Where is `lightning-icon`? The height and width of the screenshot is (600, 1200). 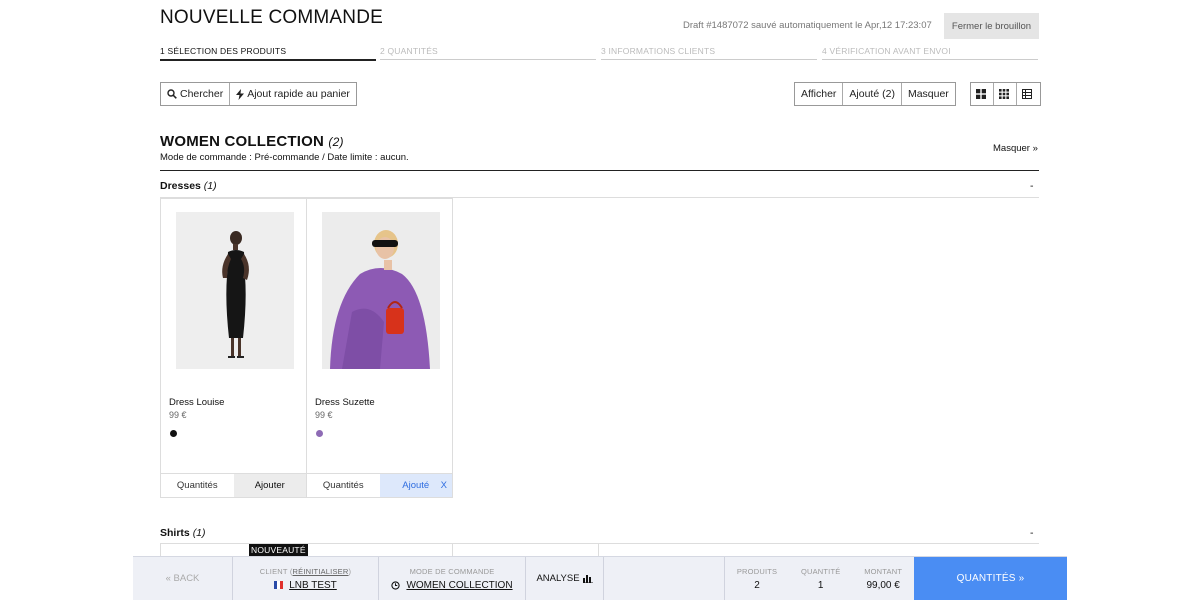 lightning-icon is located at coordinates (240, 94).